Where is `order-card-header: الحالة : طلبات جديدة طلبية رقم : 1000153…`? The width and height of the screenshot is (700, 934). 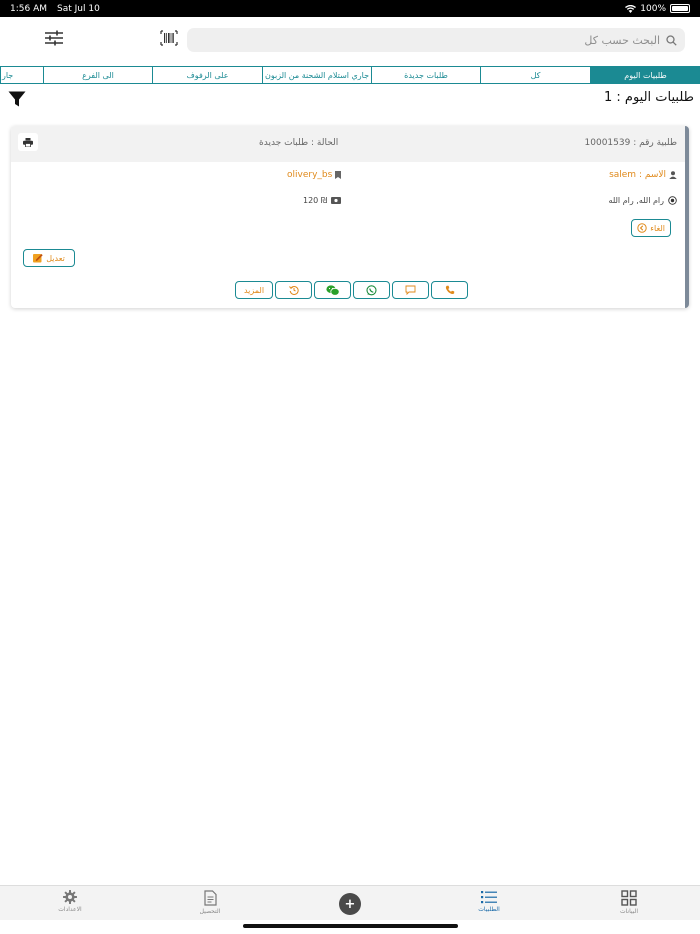
order-card-header: الحالة : طلبات جديدة طلبية رقم : 1000153… is located at coordinates (348, 144).